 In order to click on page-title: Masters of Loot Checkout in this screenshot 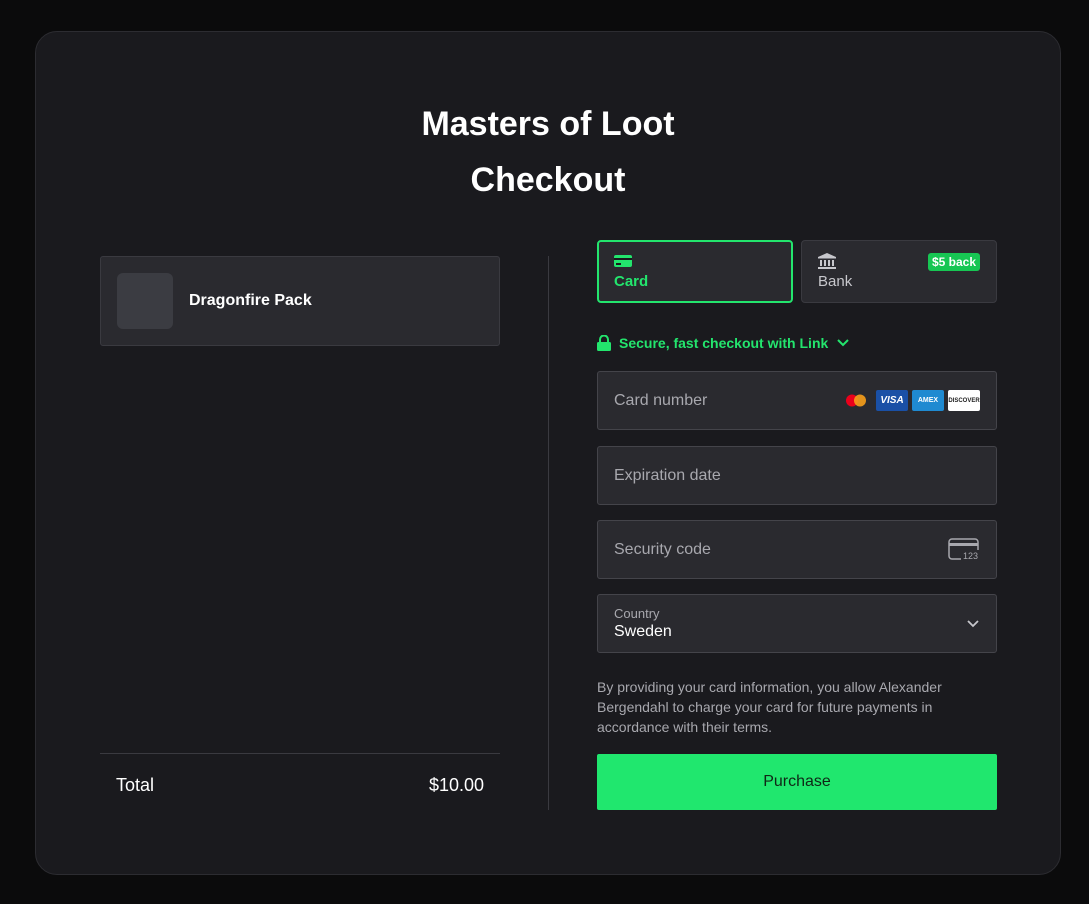, I will do `click(548, 152)`.